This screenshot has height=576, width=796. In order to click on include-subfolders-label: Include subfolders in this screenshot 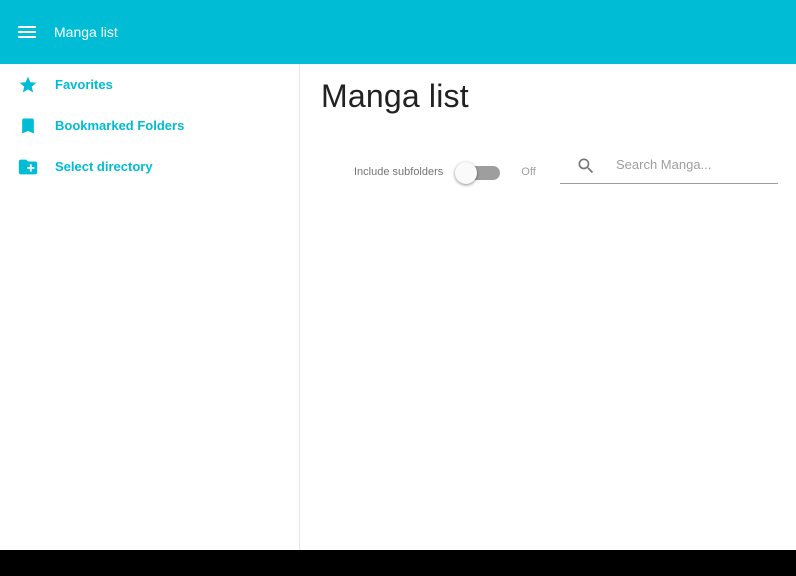, I will do `click(399, 172)`.